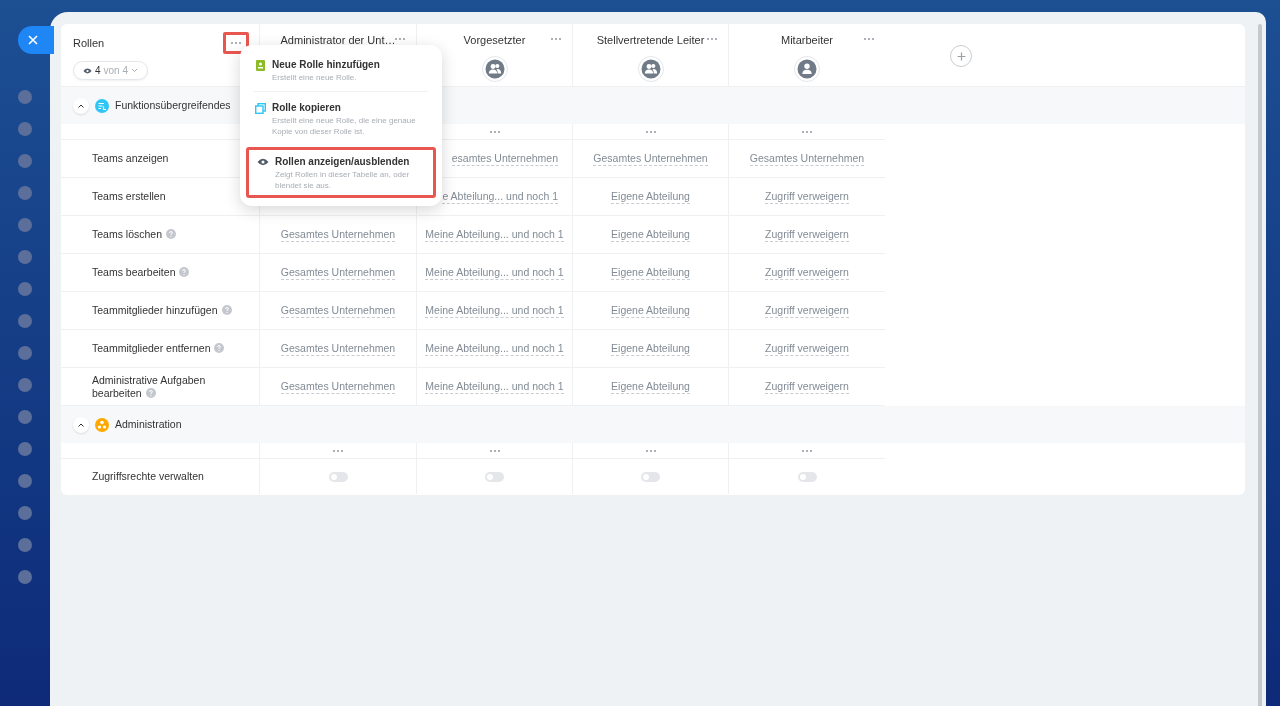 This screenshot has width=1280, height=706. What do you see at coordinates (173, 105) in the screenshot?
I see `section-title: Funktionsübergreifendes` at bounding box center [173, 105].